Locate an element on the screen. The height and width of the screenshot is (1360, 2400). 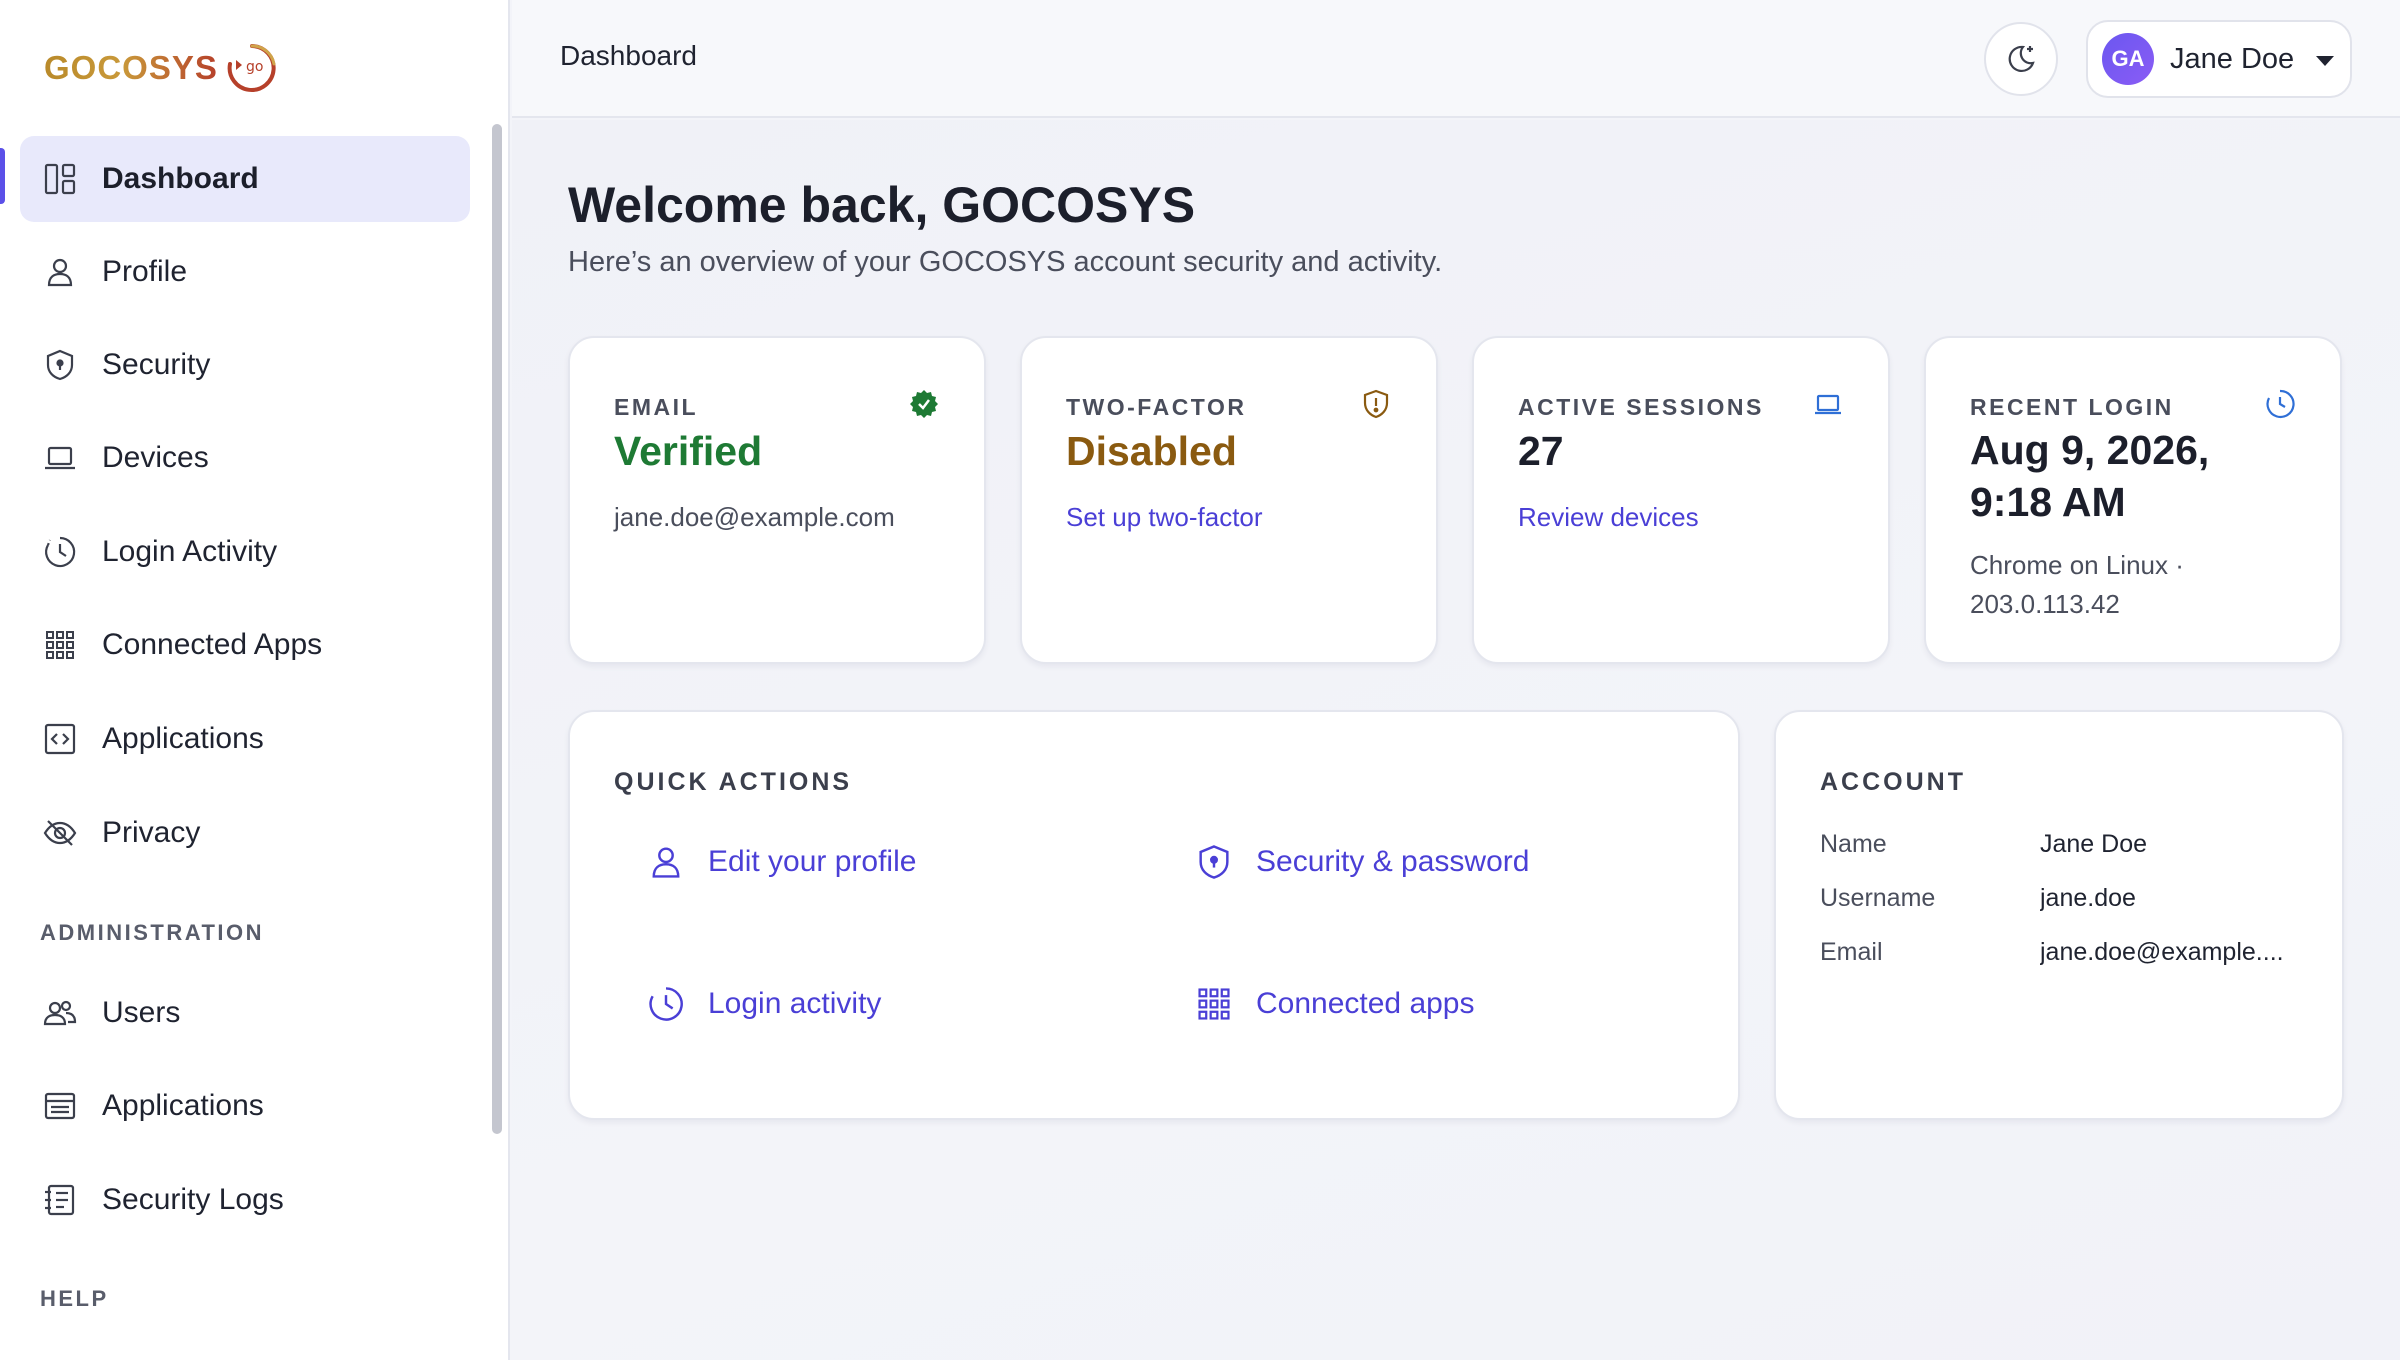
two-factor-card: TWO-FACTOR Disabled Set up two-factor is located at coordinates (1229, 500).